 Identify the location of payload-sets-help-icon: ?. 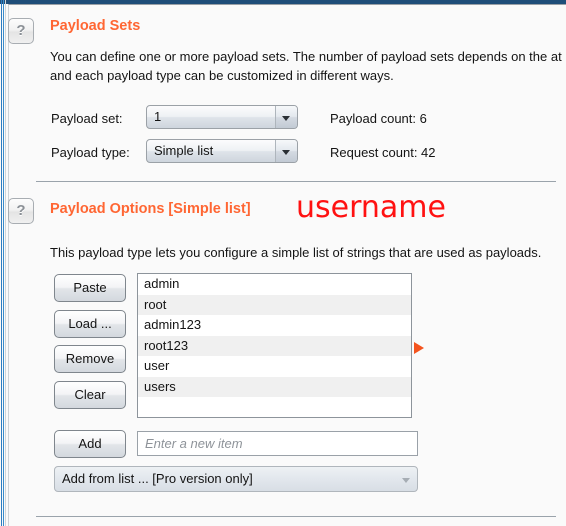
(21, 31).